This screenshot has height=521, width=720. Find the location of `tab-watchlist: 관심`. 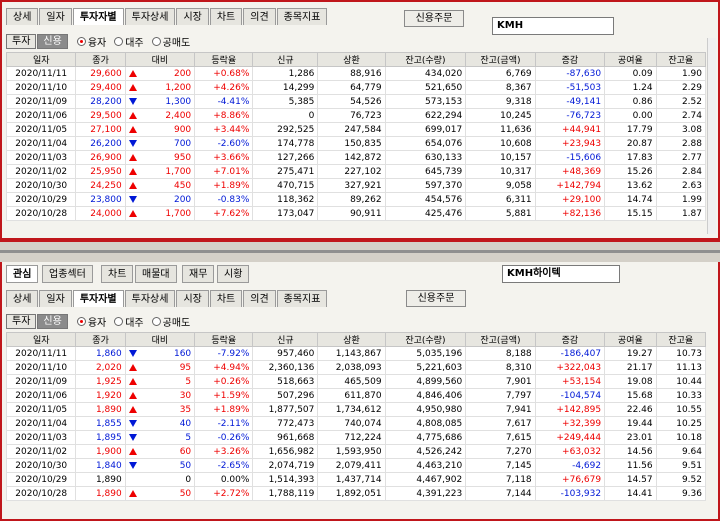

tab-watchlist: 관심 is located at coordinates (22, 274).